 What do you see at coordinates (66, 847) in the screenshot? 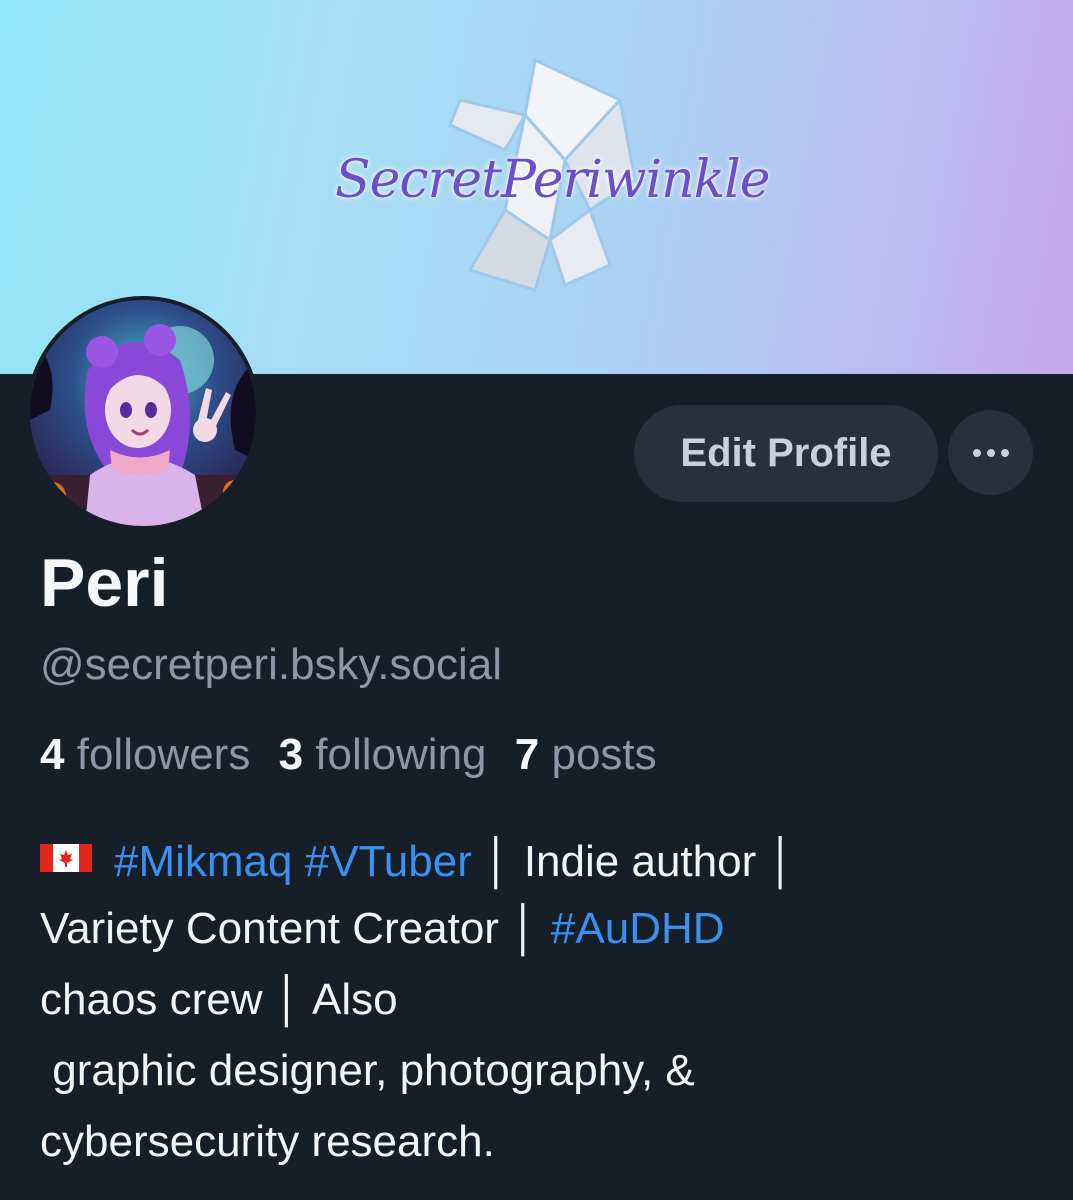
I see `canada-flag-icon` at bounding box center [66, 847].